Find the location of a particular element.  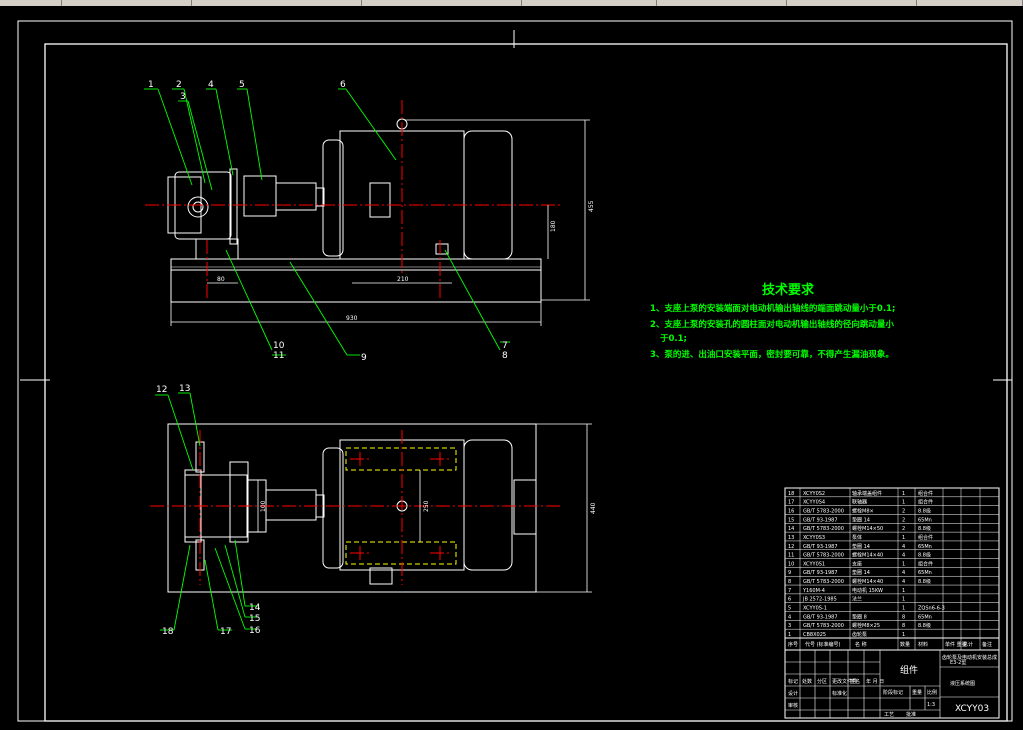

parts-cell-no: 7 is located at coordinates (789, 591).